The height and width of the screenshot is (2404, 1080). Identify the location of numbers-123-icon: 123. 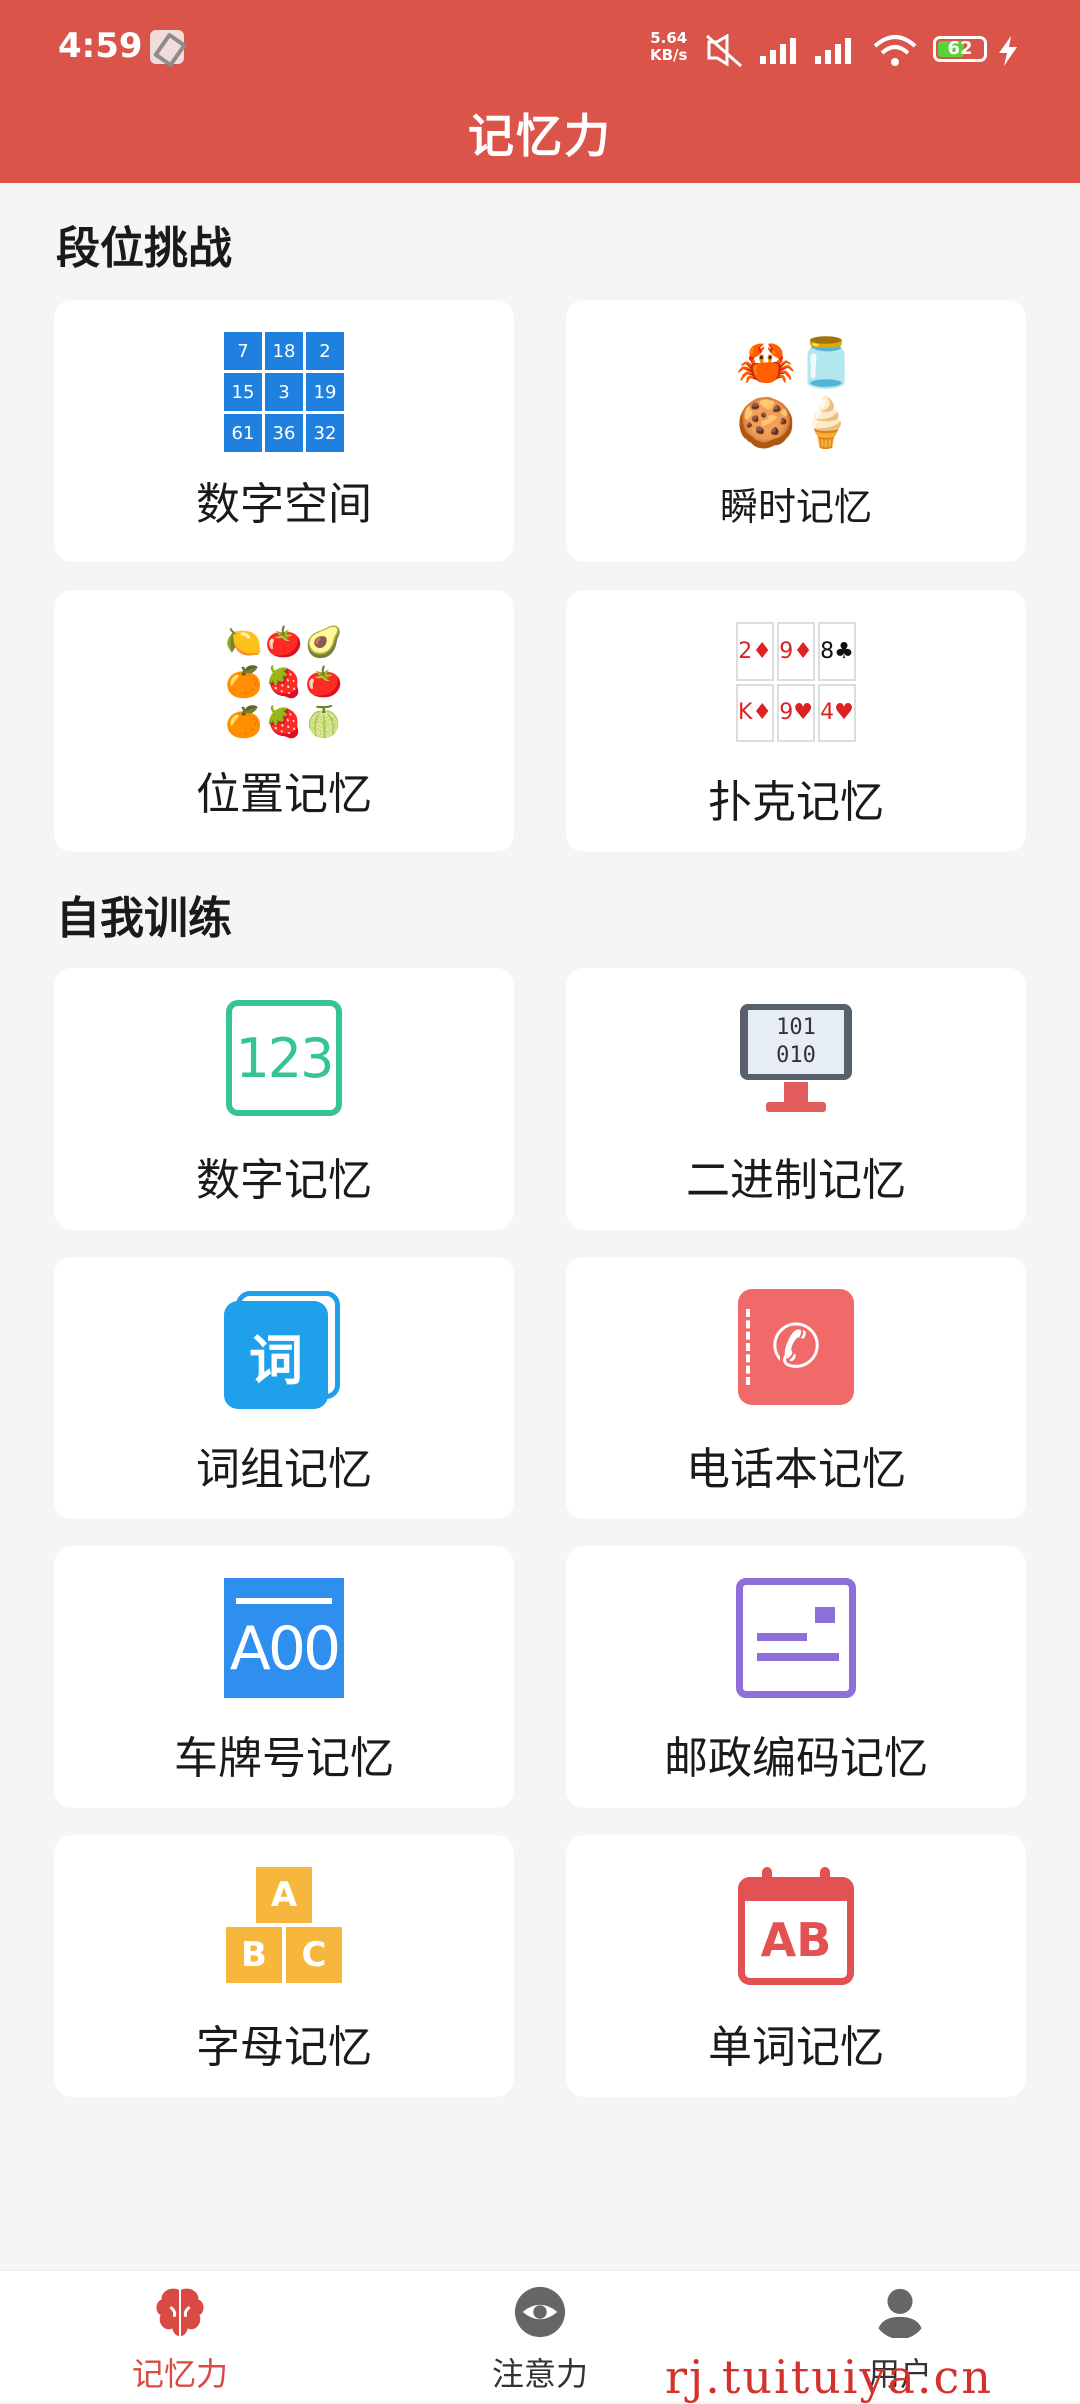
(284, 1058).